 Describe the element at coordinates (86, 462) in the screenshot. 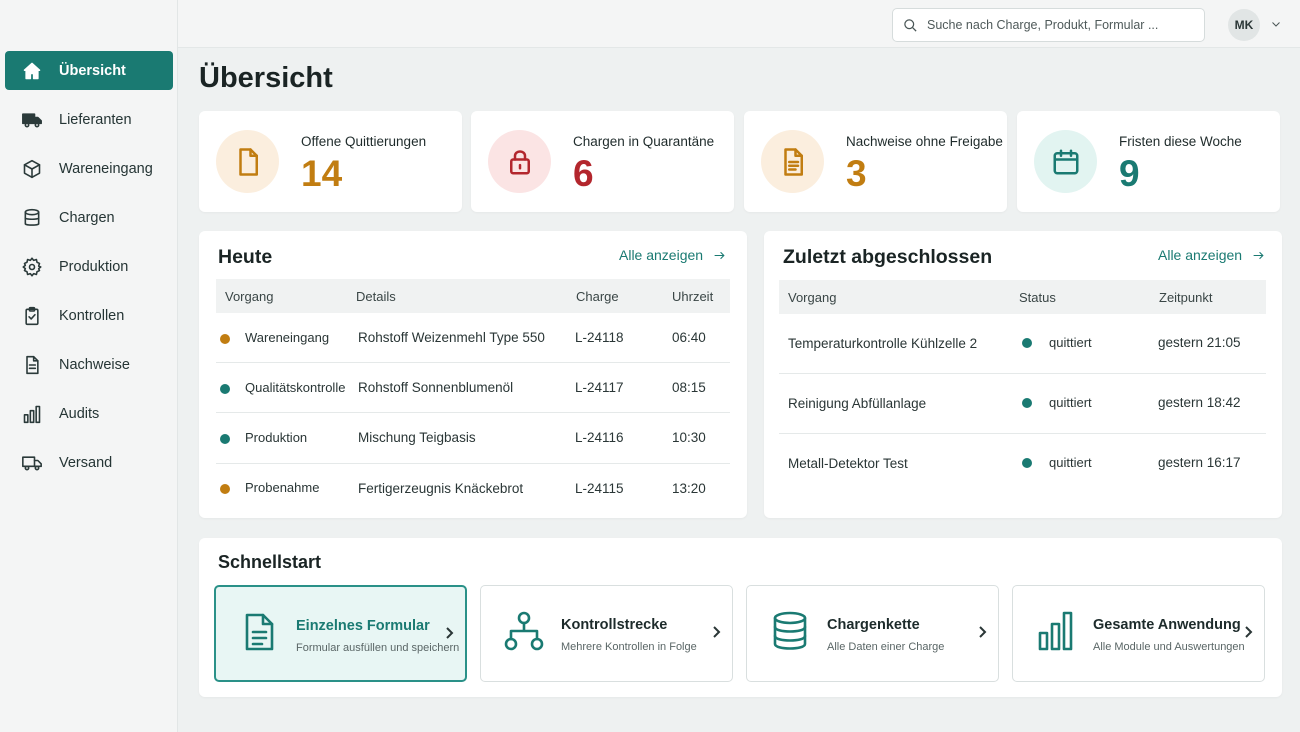

I see `sidebar-item-label: Versand` at that location.